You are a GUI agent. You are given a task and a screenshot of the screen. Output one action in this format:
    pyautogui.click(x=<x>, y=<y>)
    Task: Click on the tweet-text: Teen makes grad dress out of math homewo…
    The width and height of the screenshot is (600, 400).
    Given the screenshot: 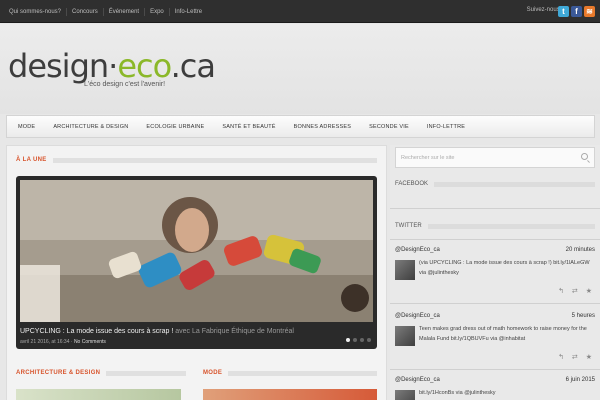 What is the action you would take?
    pyautogui.click(x=503, y=334)
    